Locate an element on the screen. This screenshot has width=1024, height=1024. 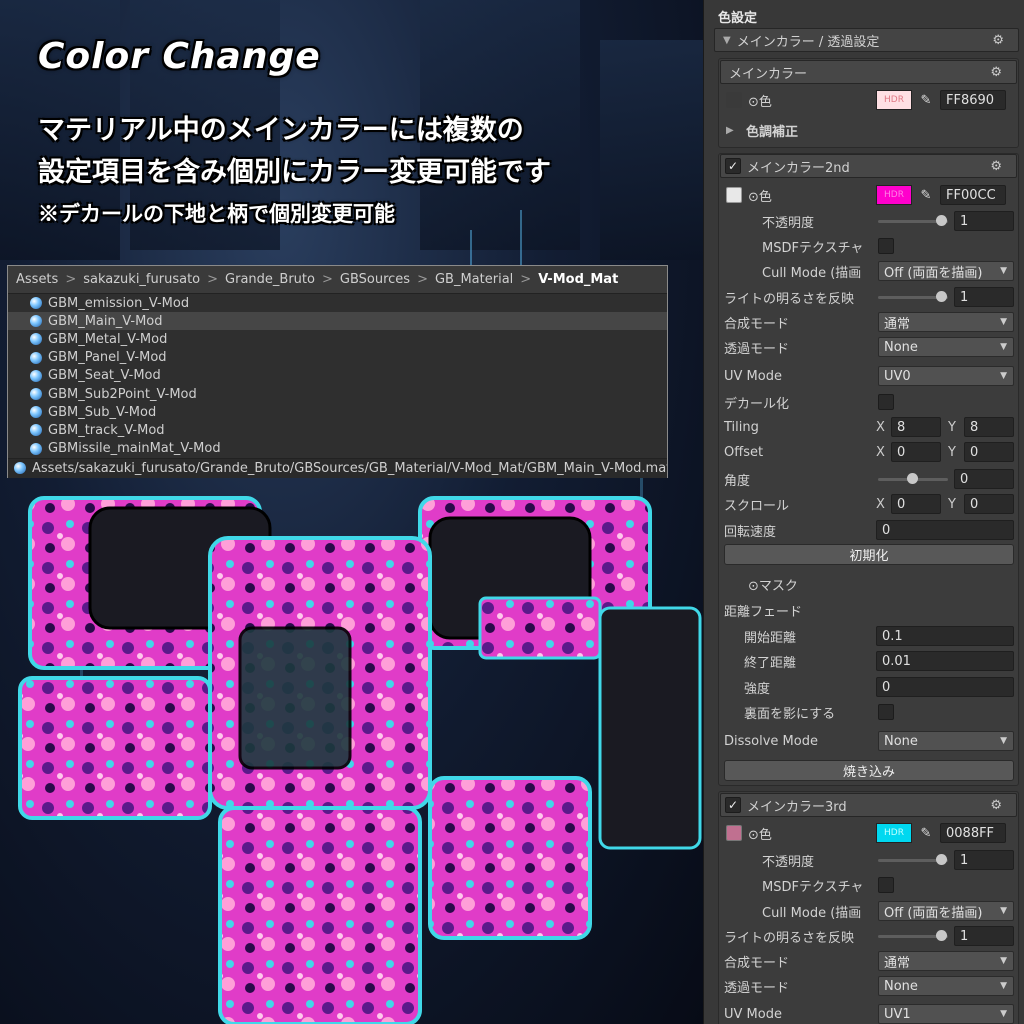
hex-field: FF8690 is located at coordinates (973, 100).